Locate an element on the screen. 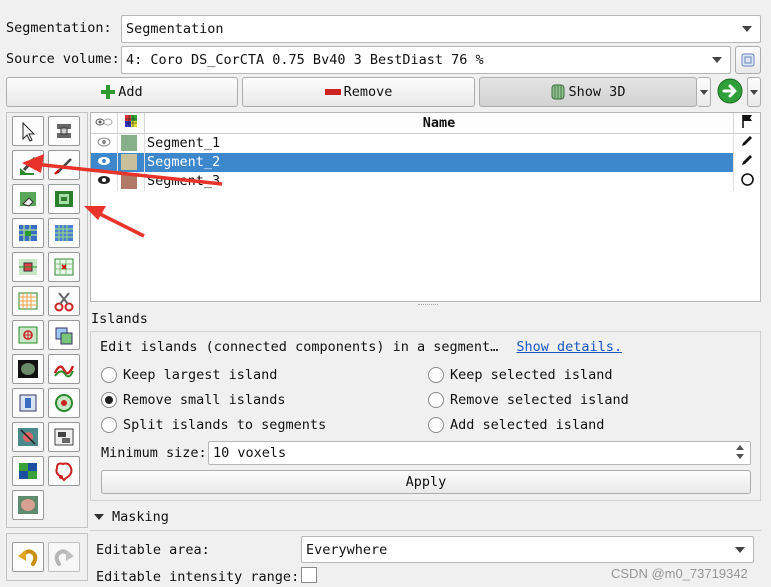 The height and width of the screenshot is (587, 771). scissors-icon is located at coordinates (64, 302).